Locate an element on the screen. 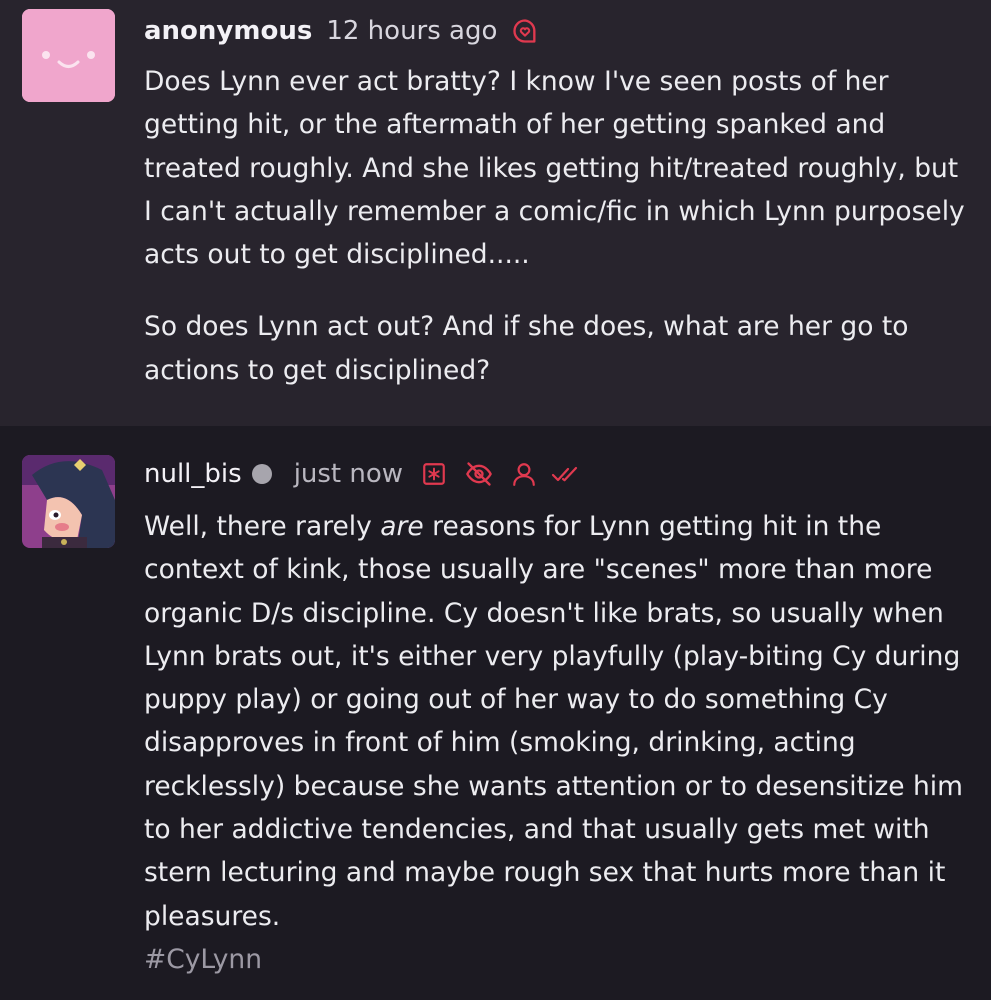  answer-header: null_bis just now is located at coordinates (361, 474).